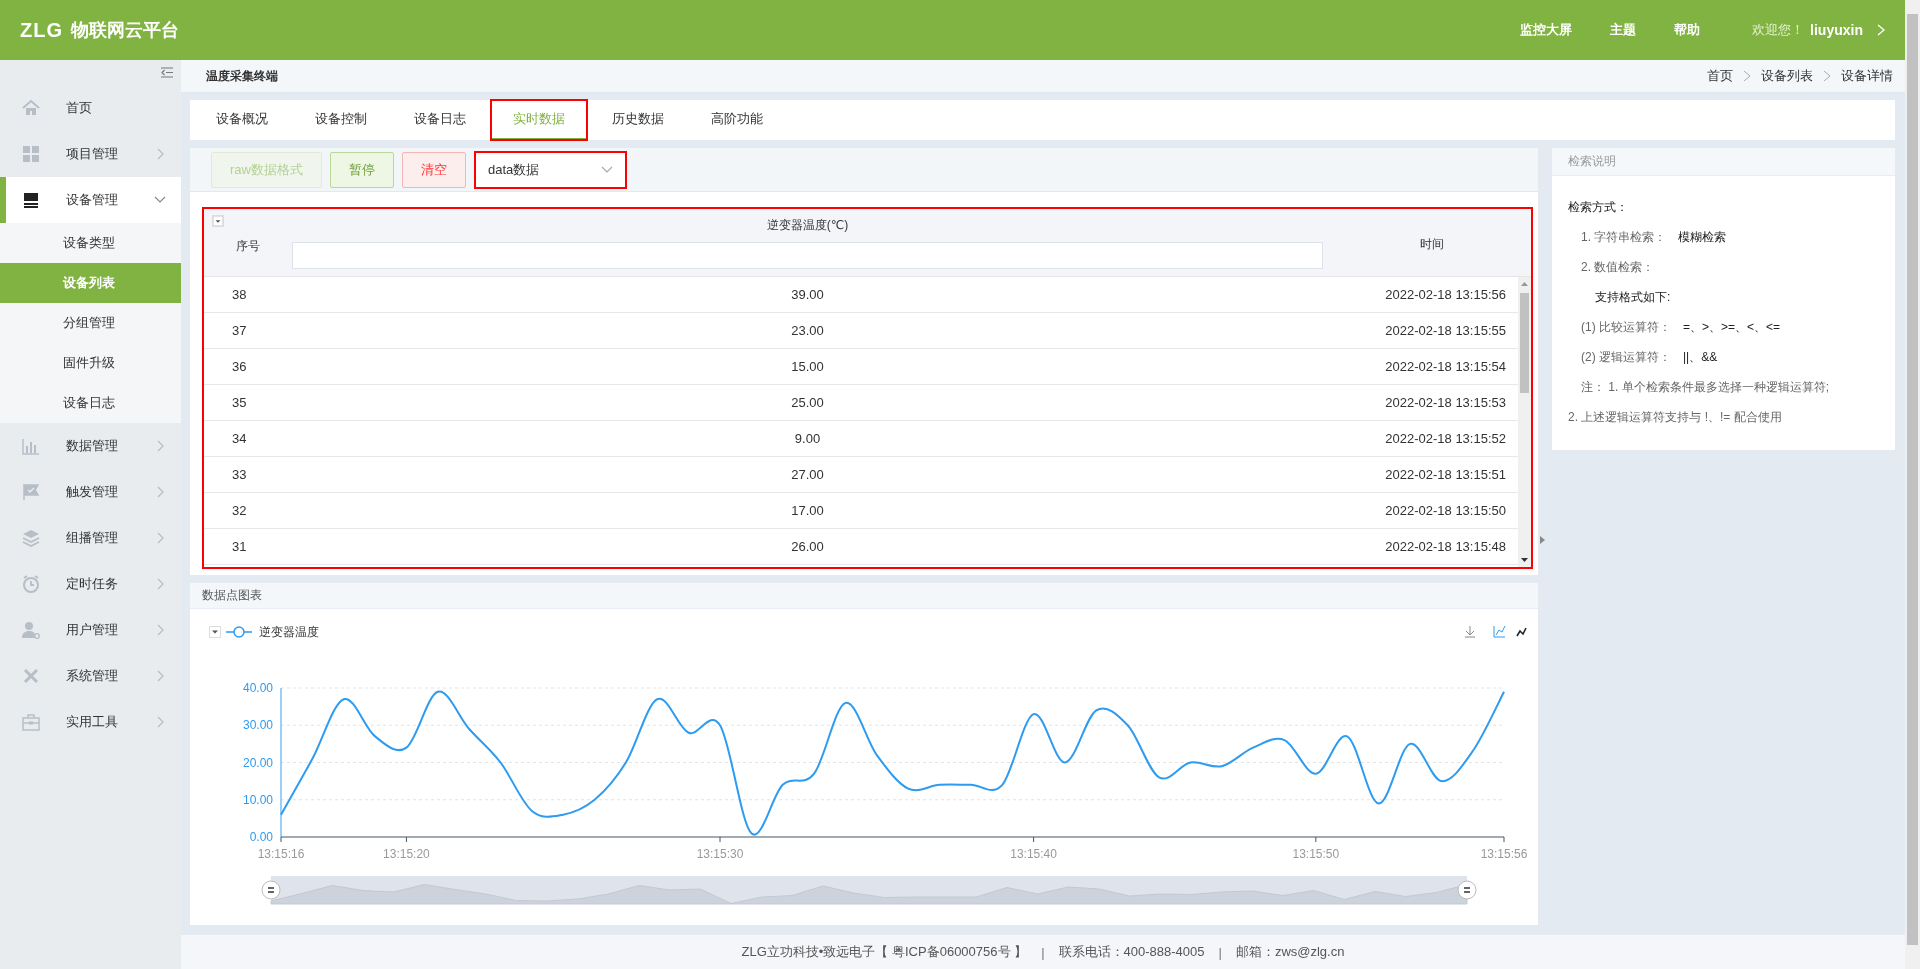 This screenshot has width=1920, height=969. What do you see at coordinates (90, 630) in the screenshot?
I see `sidebar-item: 用户管理` at bounding box center [90, 630].